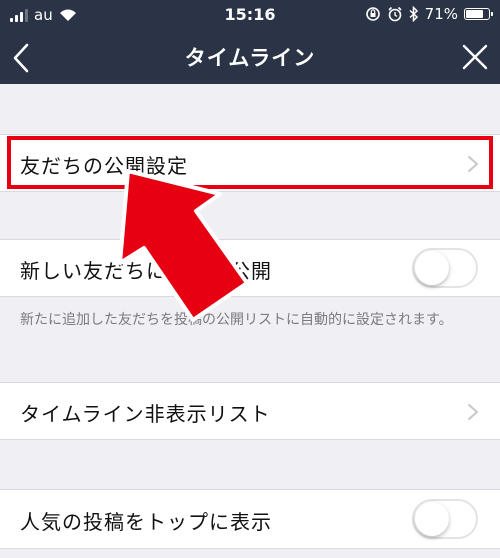 This screenshot has height=558, width=500. I want to click on navigation-bar: タイムライン, so click(250, 57).